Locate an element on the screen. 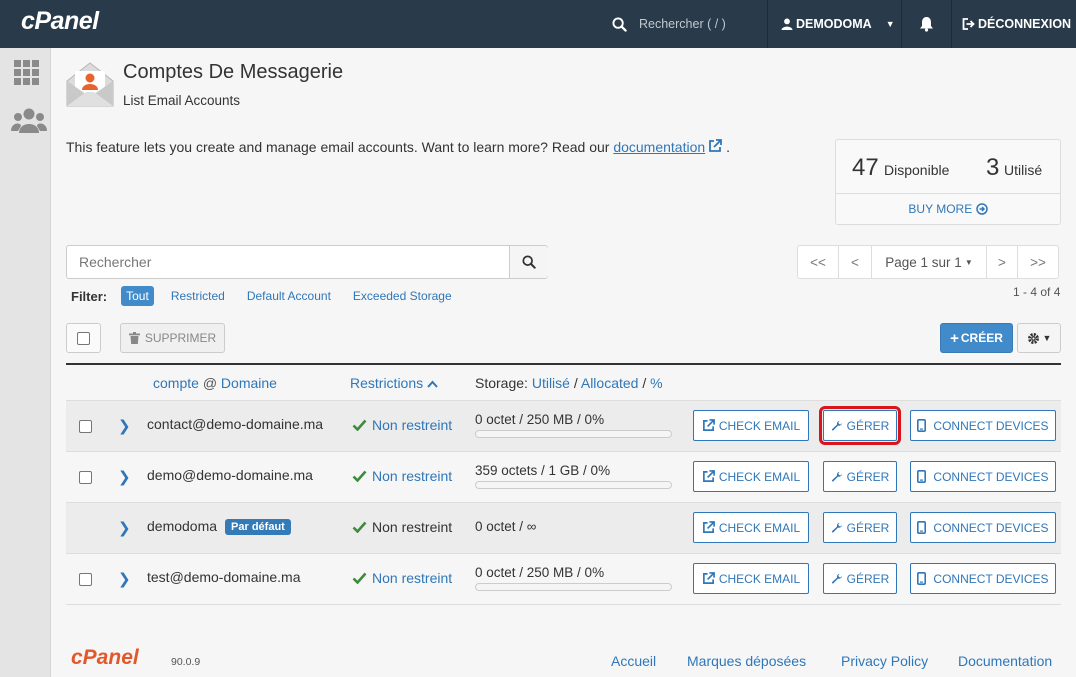 The height and width of the screenshot is (677, 1076). storage-progress-bar is located at coordinates (573, 485).